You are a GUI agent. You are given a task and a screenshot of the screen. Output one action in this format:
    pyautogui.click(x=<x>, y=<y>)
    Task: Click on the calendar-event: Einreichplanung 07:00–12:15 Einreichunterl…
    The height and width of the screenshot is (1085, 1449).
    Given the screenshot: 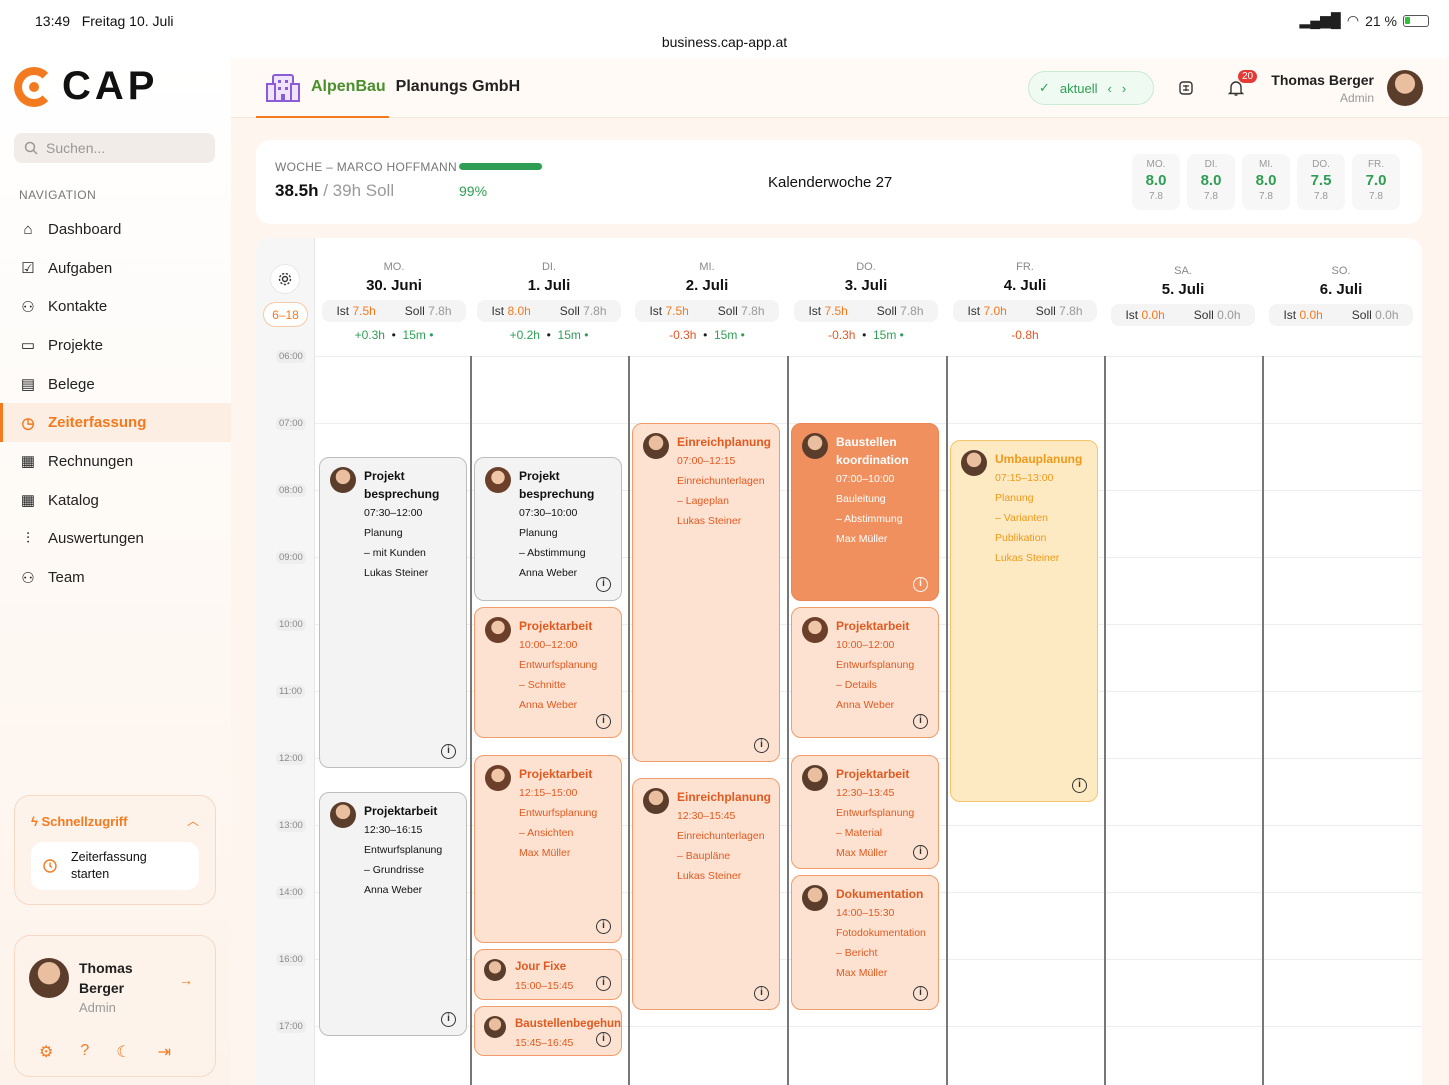 What is the action you would take?
    pyautogui.click(x=706, y=592)
    